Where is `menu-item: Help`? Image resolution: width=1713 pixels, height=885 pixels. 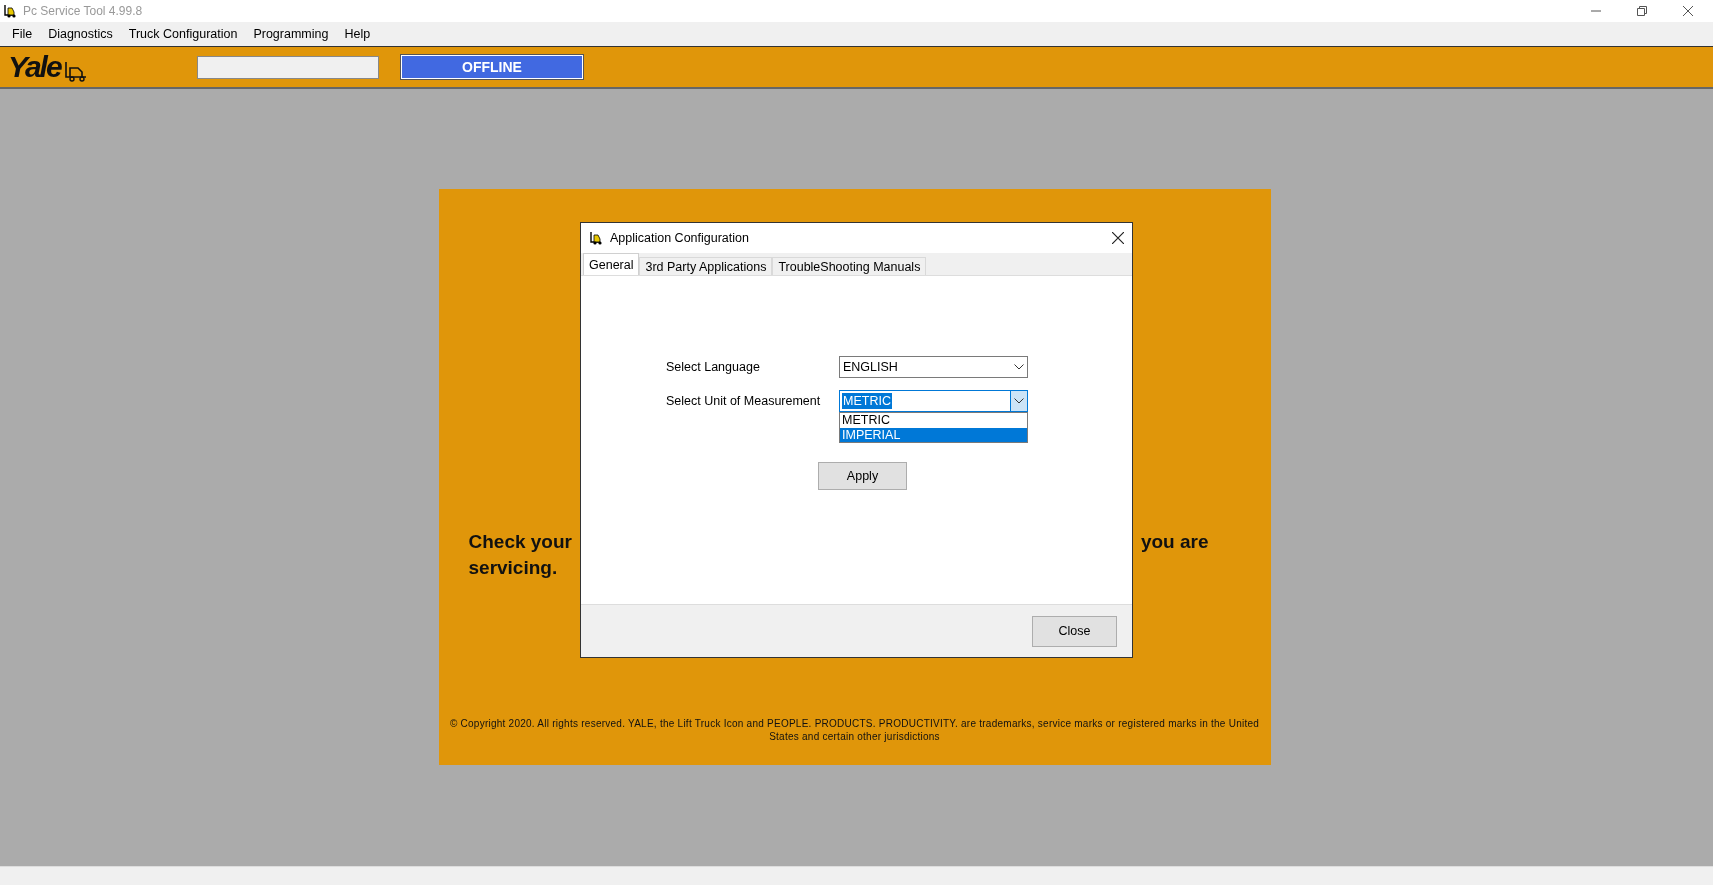 menu-item: Help is located at coordinates (357, 34).